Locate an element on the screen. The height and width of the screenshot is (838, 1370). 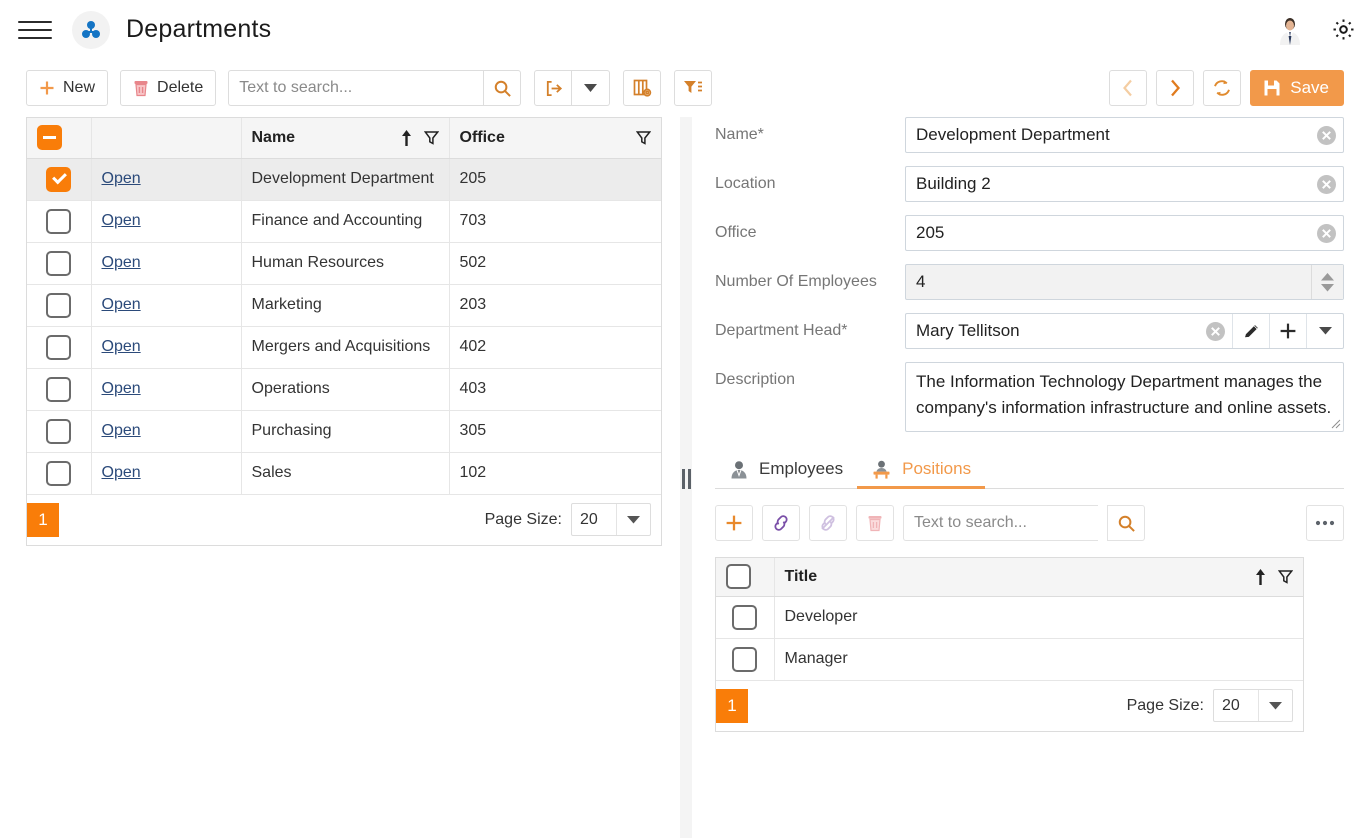
location-field-value: Building 2 is located at coordinates (1107, 184).